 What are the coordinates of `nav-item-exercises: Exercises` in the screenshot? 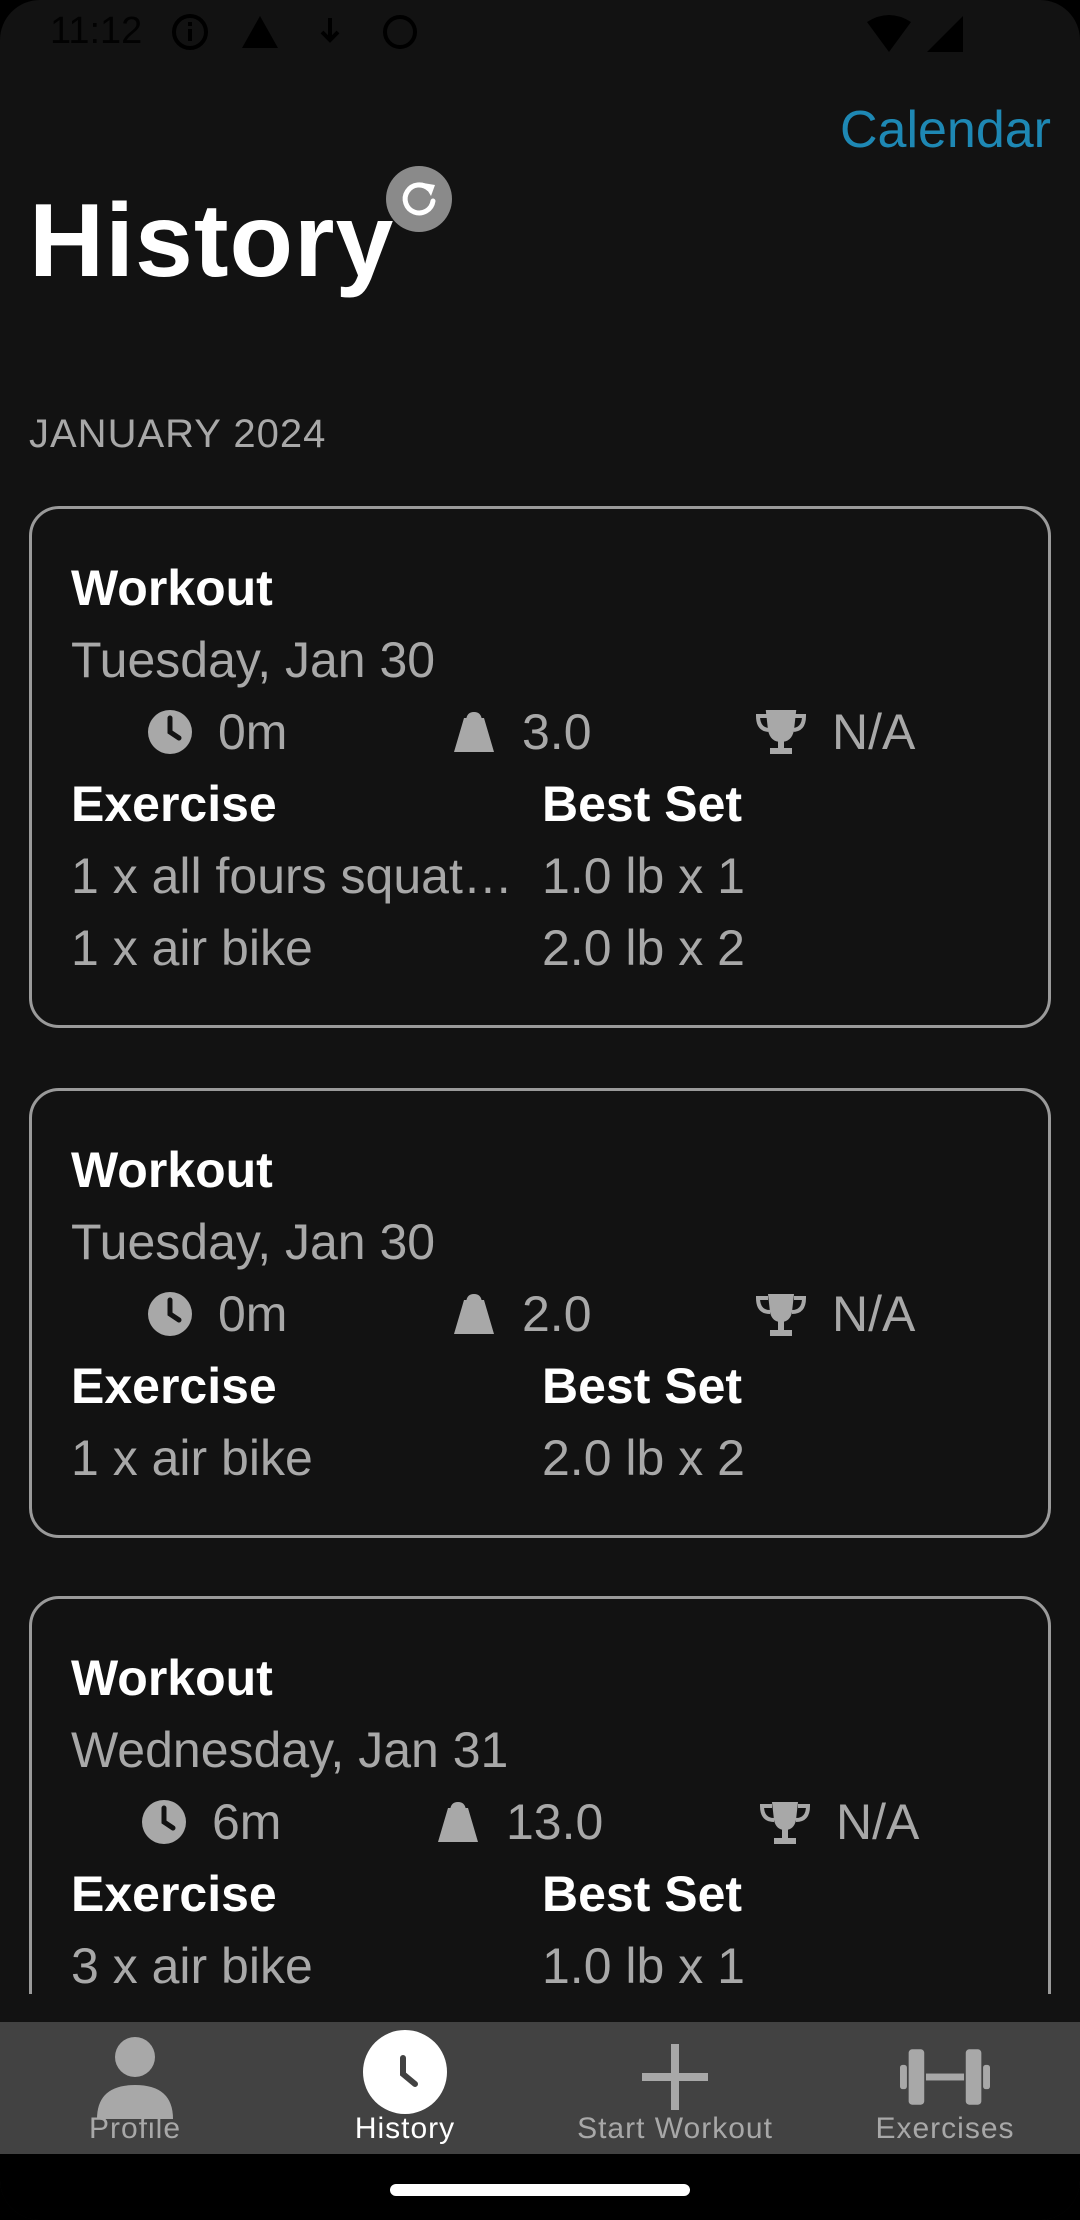 It's located at (945, 2088).